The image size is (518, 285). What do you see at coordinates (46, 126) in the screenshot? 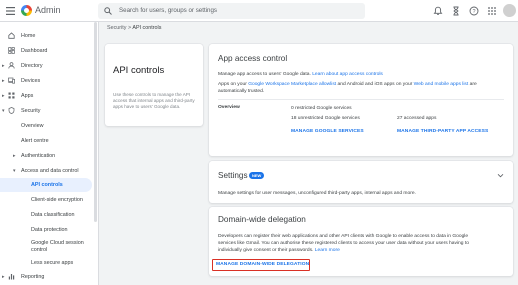
I see `sidebar-item-overview: Overview` at bounding box center [46, 126].